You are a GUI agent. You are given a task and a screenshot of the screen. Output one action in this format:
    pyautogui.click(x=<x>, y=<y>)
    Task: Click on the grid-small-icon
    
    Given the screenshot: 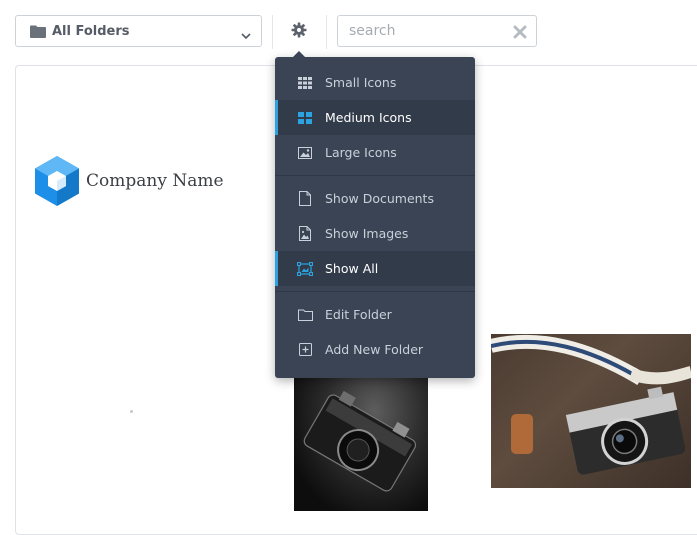 What is the action you would take?
    pyautogui.click(x=305, y=83)
    